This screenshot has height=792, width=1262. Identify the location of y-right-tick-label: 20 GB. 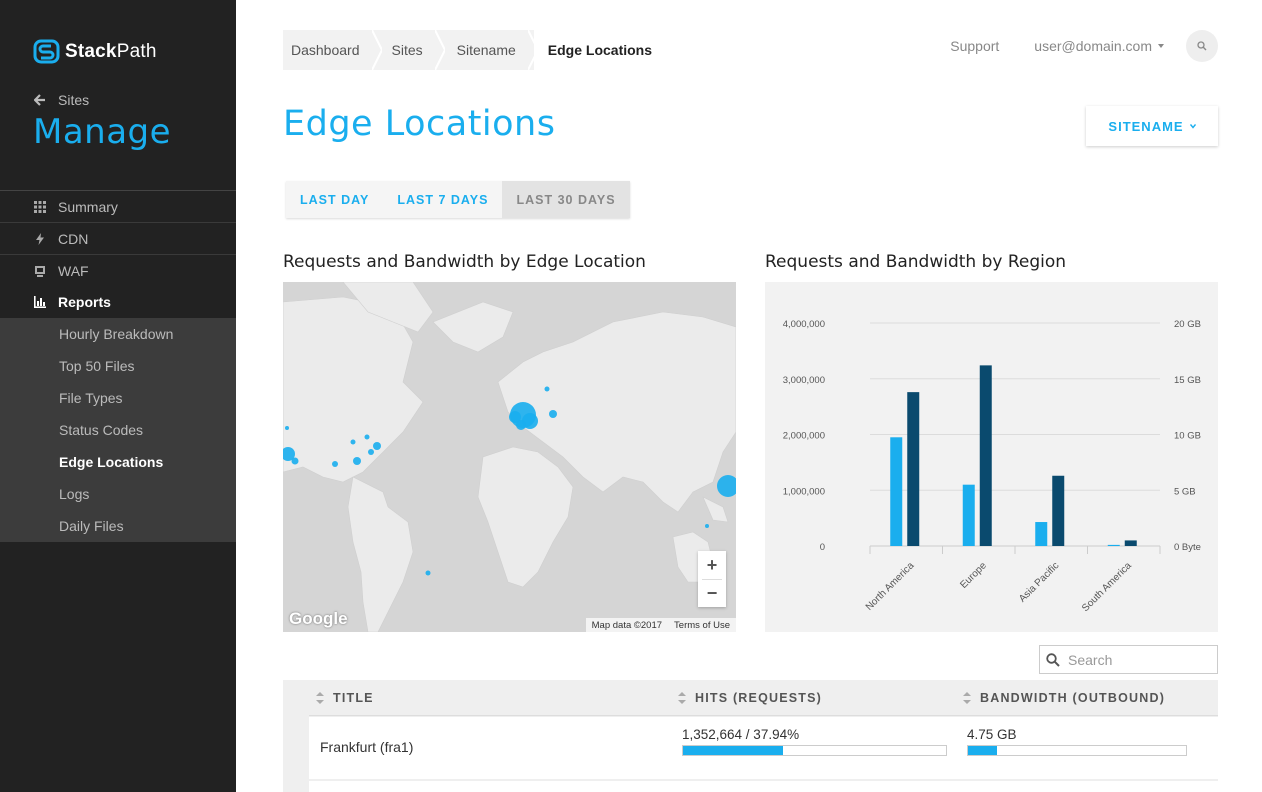
(1187, 324).